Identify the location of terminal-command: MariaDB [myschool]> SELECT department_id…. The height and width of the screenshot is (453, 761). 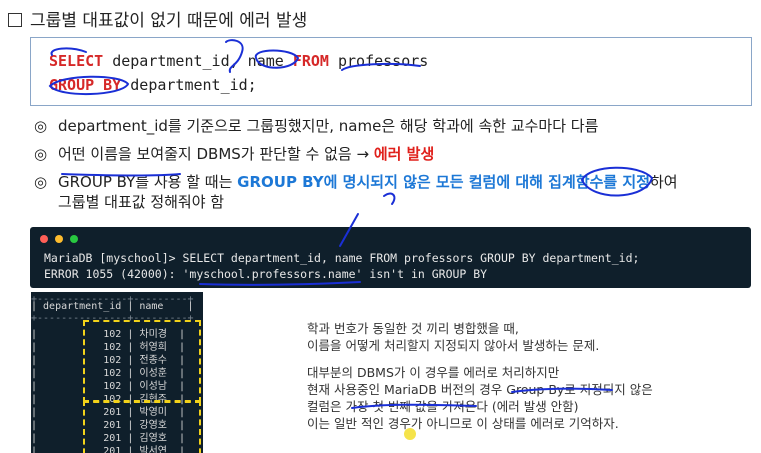
(342, 258).